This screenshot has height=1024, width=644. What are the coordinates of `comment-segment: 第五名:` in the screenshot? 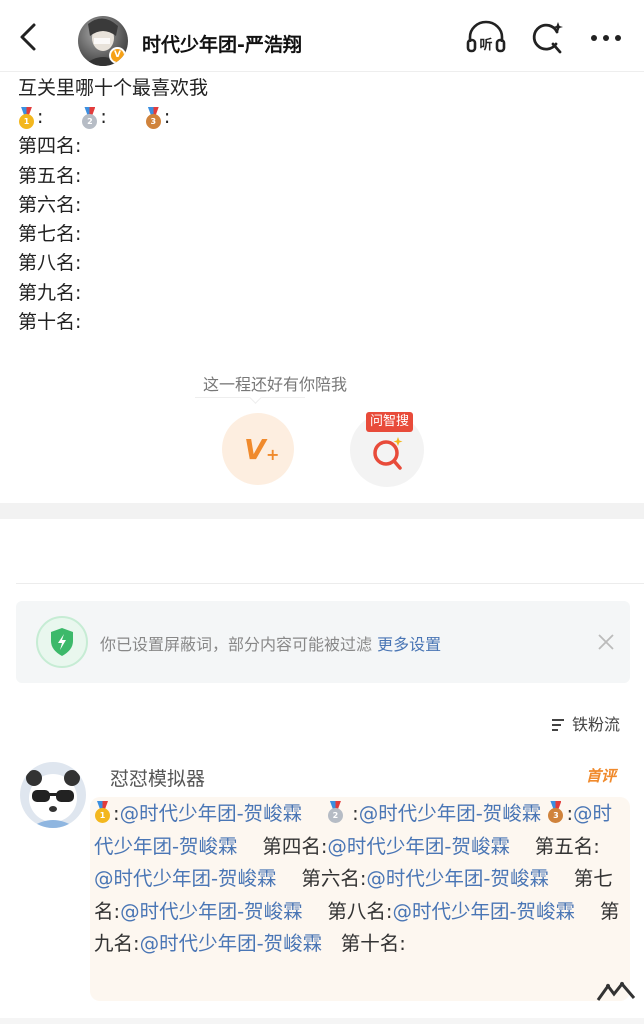 It's located at (567, 846).